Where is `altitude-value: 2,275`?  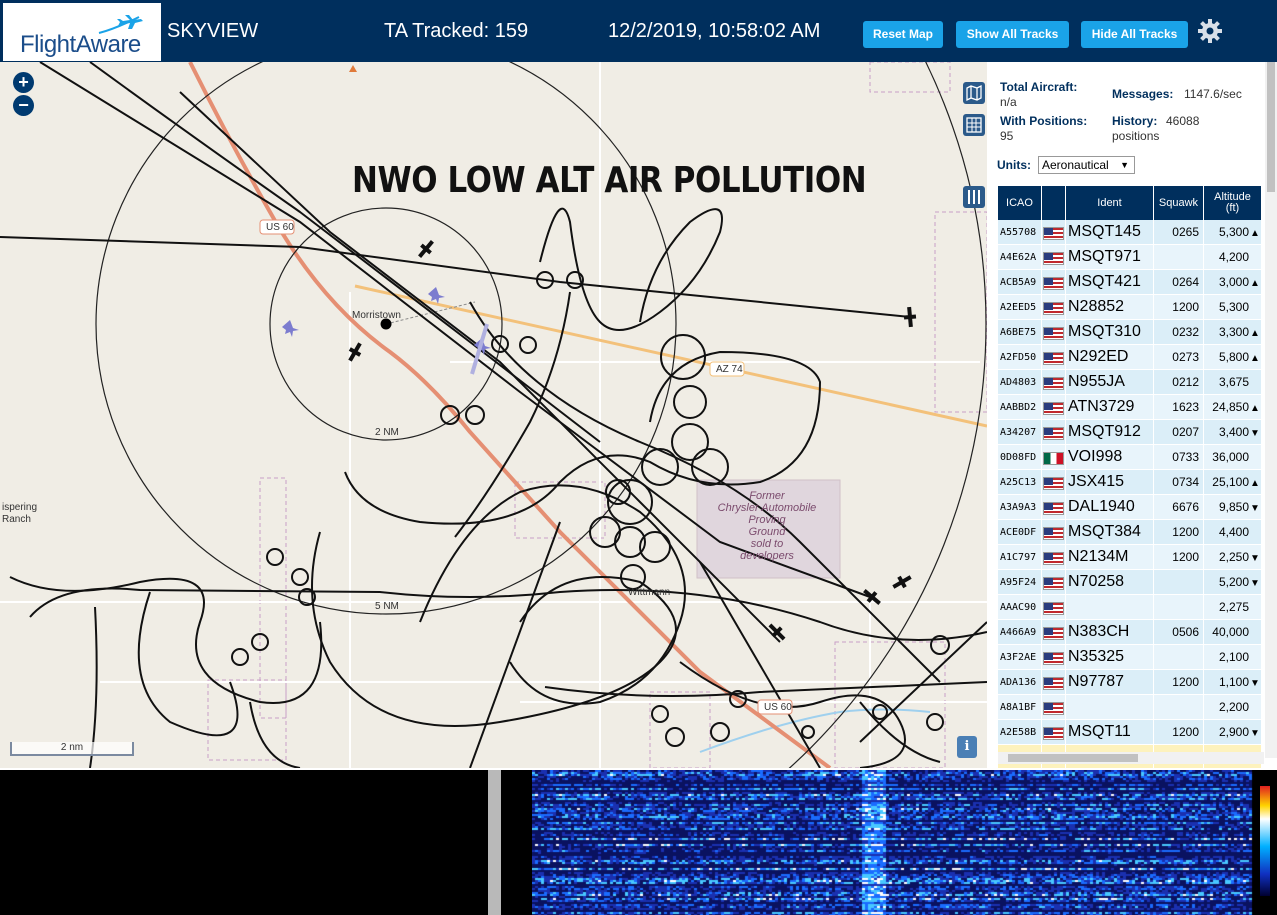 altitude-value: 2,275 is located at coordinates (1233, 607).